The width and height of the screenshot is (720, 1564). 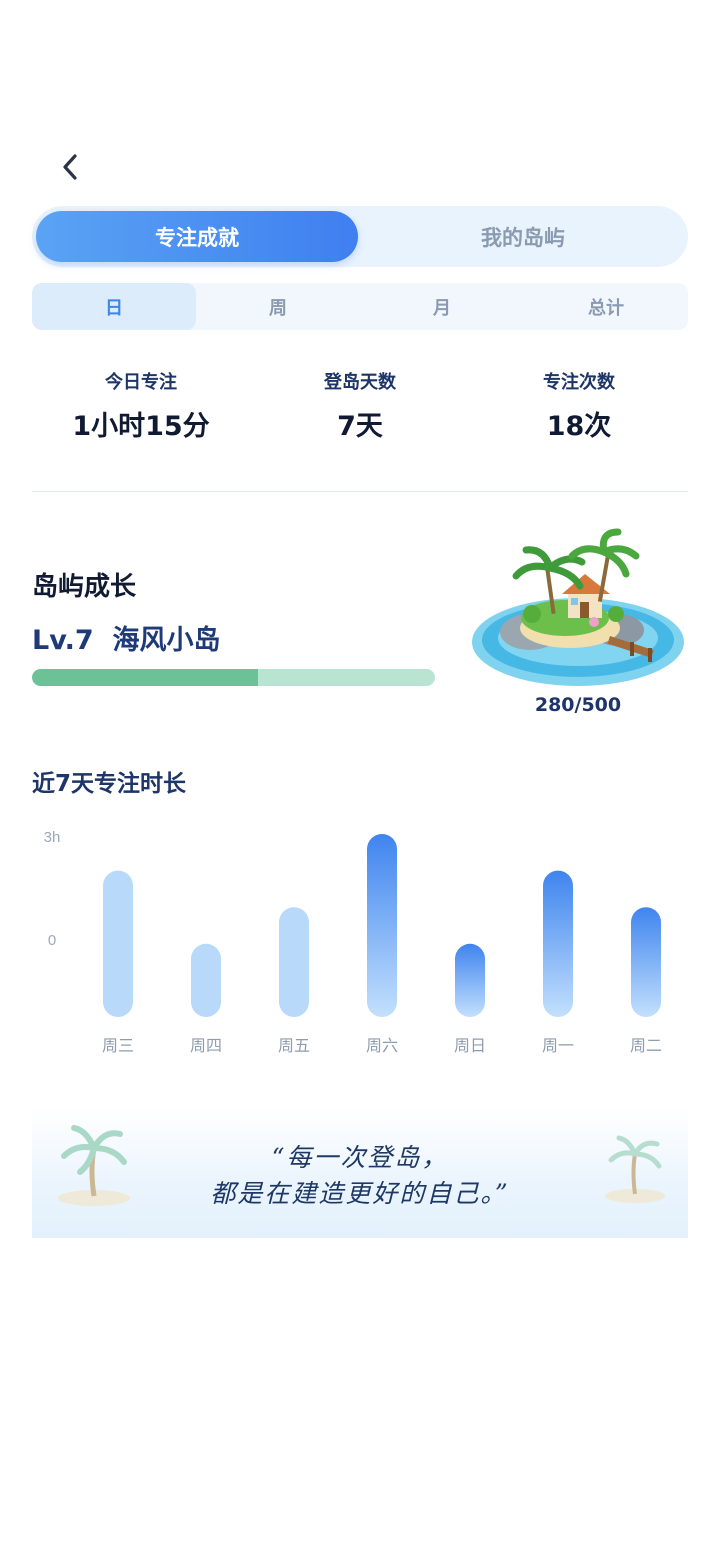 What do you see at coordinates (382, 1045) in the screenshot?
I see `x-tick-label: 周六` at bounding box center [382, 1045].